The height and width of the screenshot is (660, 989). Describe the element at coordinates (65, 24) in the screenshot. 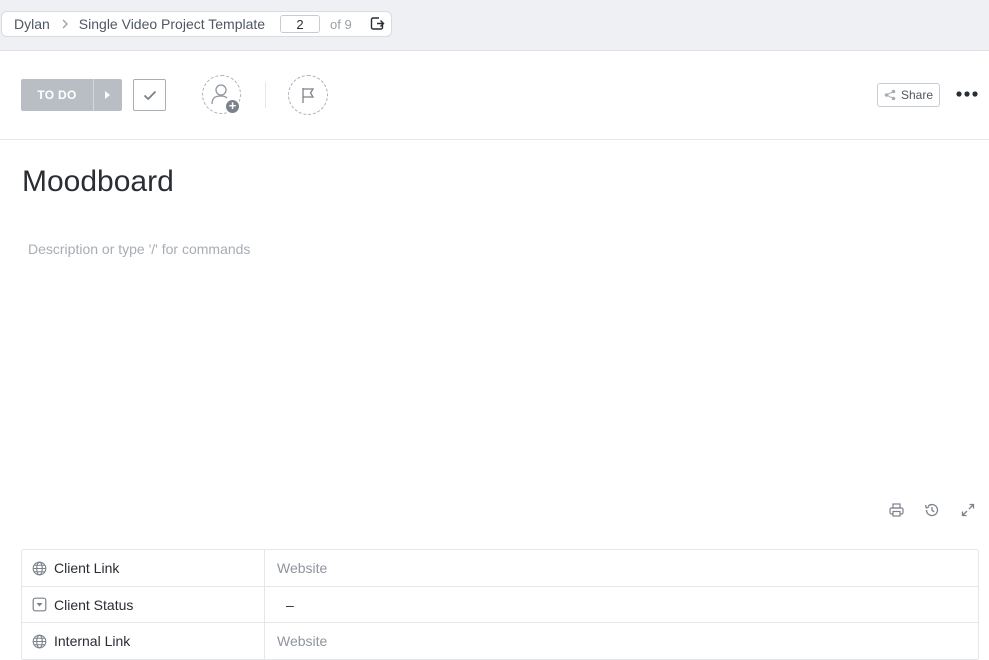

I see `chevron-right-icon` at that location.